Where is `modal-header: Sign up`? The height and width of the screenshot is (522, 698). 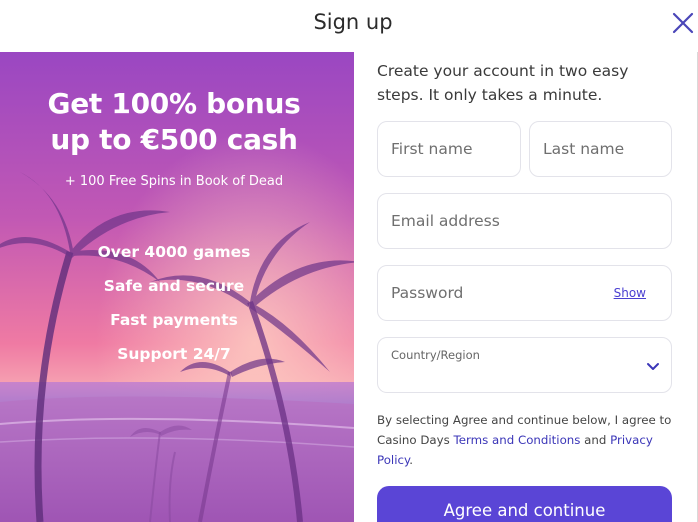
modal-header: Sign up is located at coordinates (349, 26).